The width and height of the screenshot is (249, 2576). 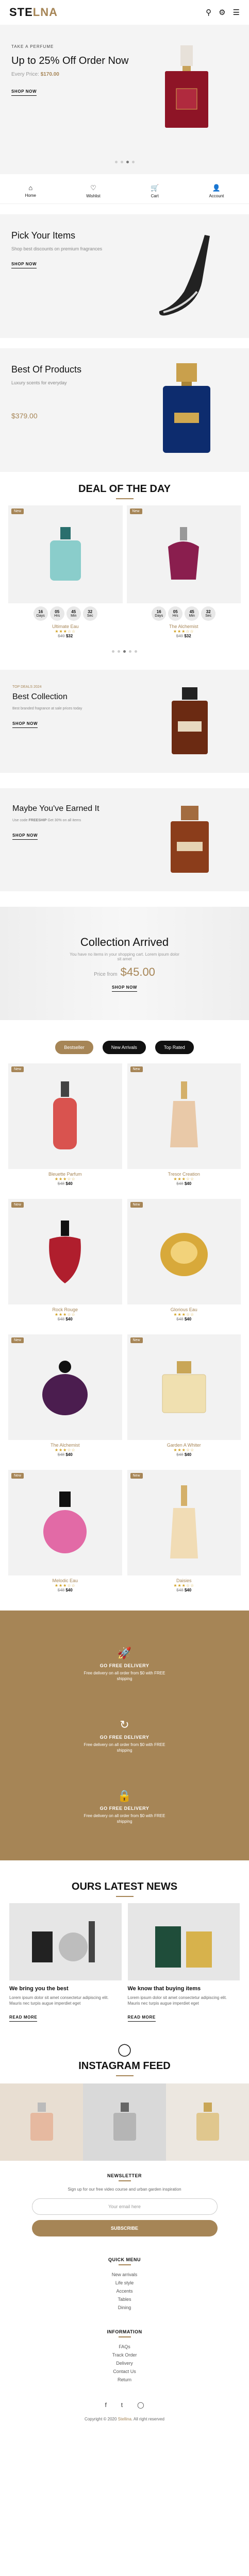 I want to click on logo: STELNA, so click(x=33, y=12).